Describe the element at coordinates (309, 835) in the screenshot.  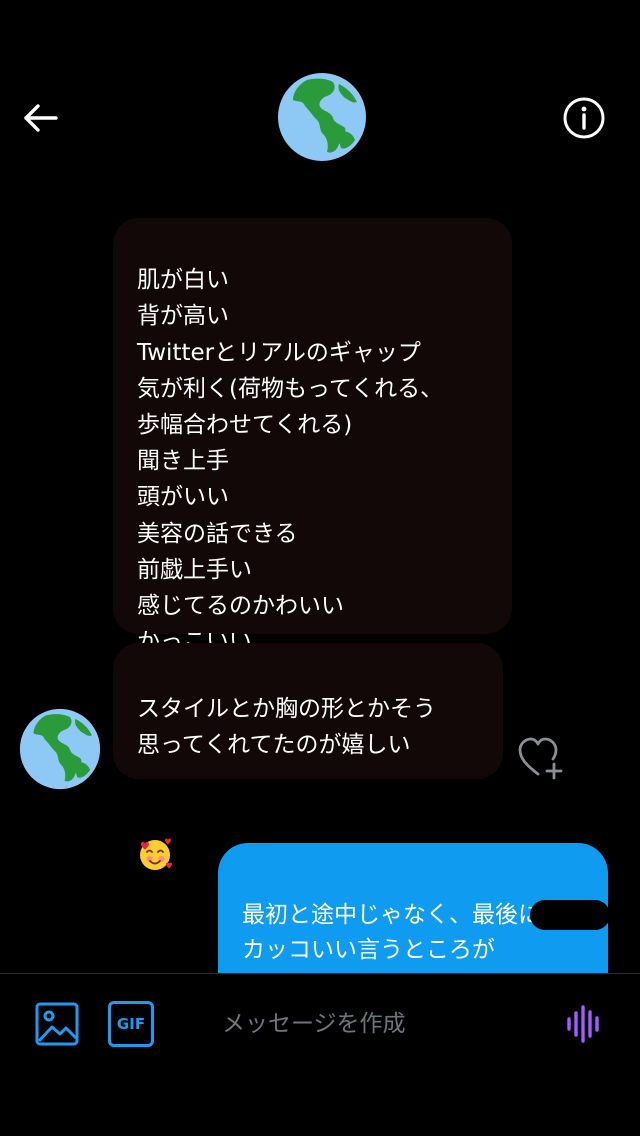
I see `smiling-face-with-hearts-icon` at that location.